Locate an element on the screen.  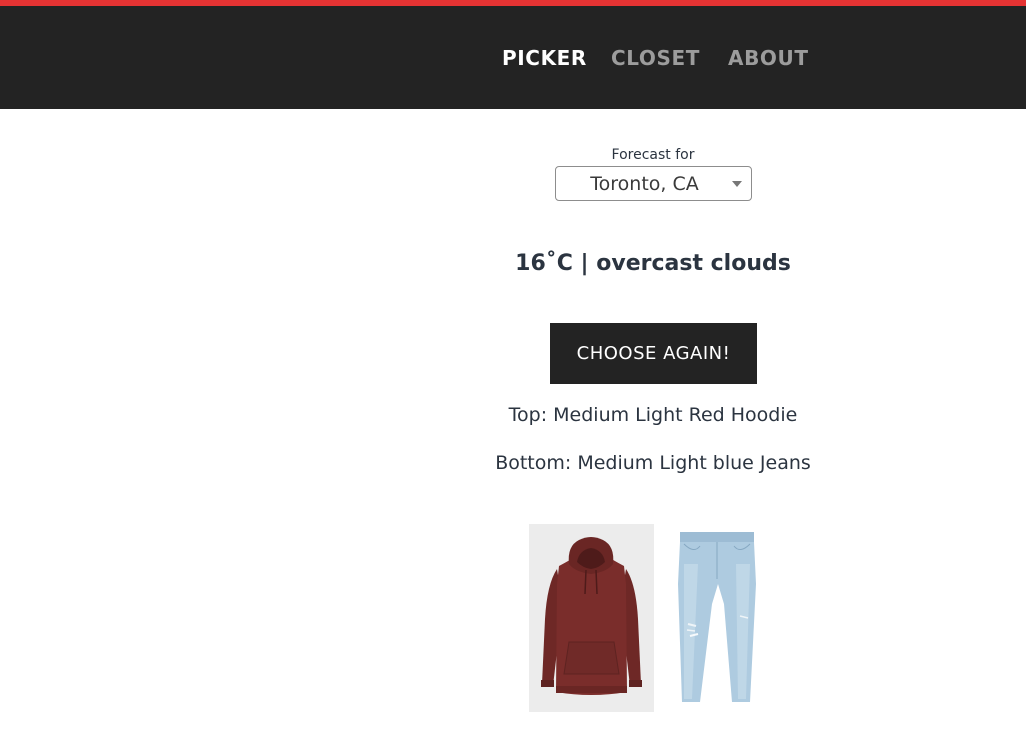
navbar: PICKER CLOSET ABOUT is located at coordinates (513, 57).